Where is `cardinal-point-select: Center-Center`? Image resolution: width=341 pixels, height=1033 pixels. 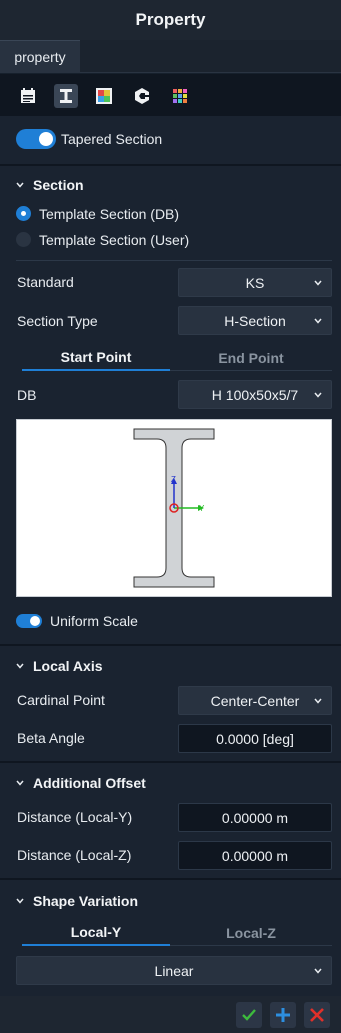 cardinal-point-select: Center-Center is located at coordinates (255, 700).